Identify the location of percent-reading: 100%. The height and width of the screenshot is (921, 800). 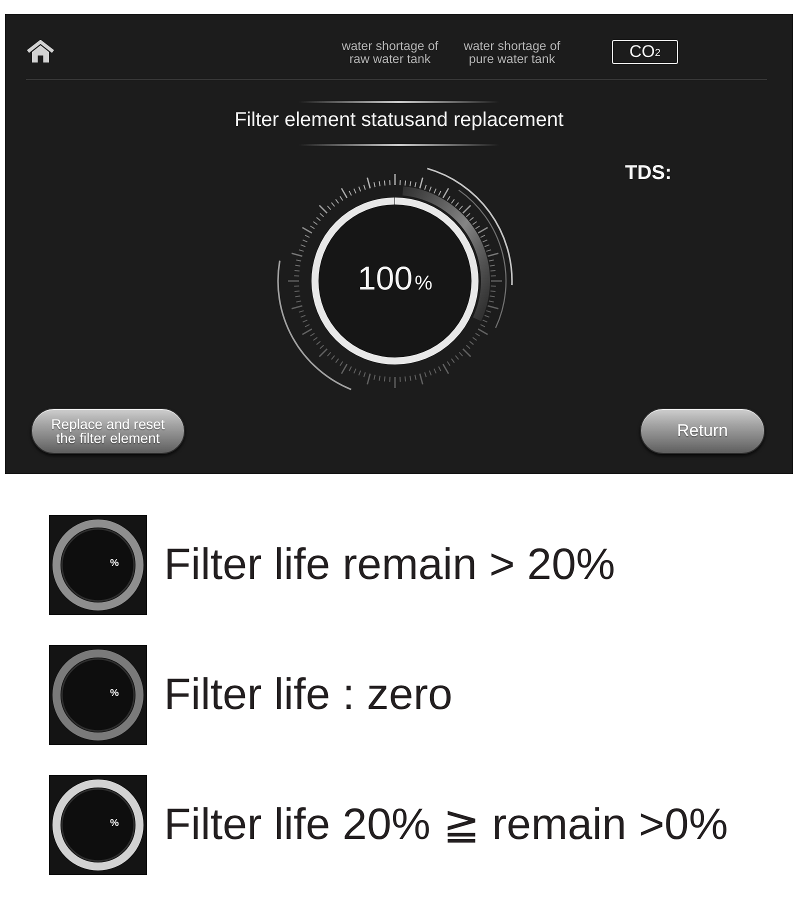
(395, 279).